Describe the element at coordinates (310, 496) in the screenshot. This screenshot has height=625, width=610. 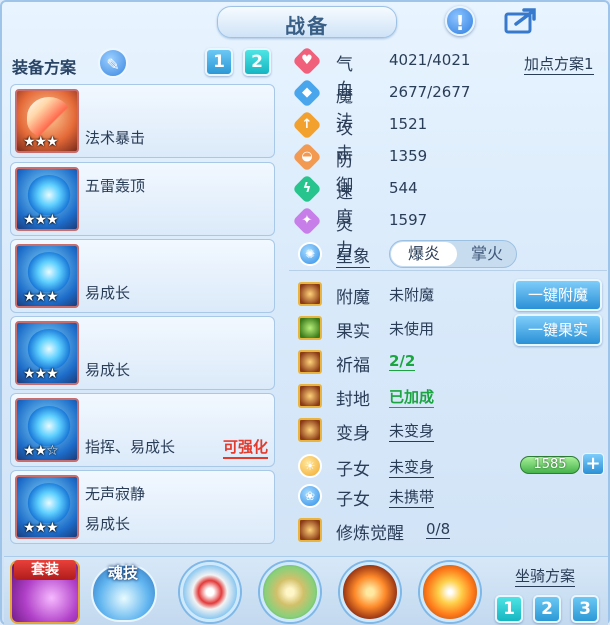
I see `child-paw-icon: ❀` at that location.